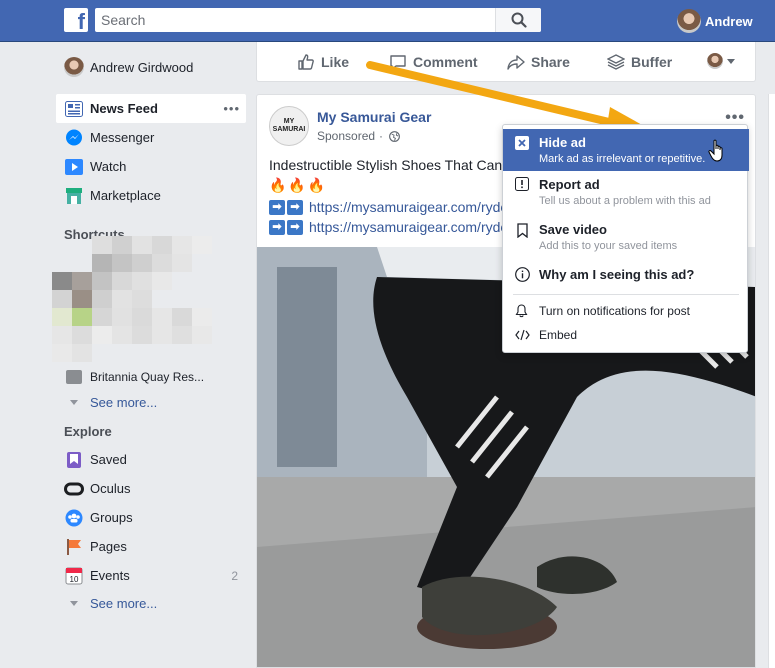  What do you see at coordinates (522, 144) in the screenshot?
I see `hide-icon` at bounding box center [522, 144].